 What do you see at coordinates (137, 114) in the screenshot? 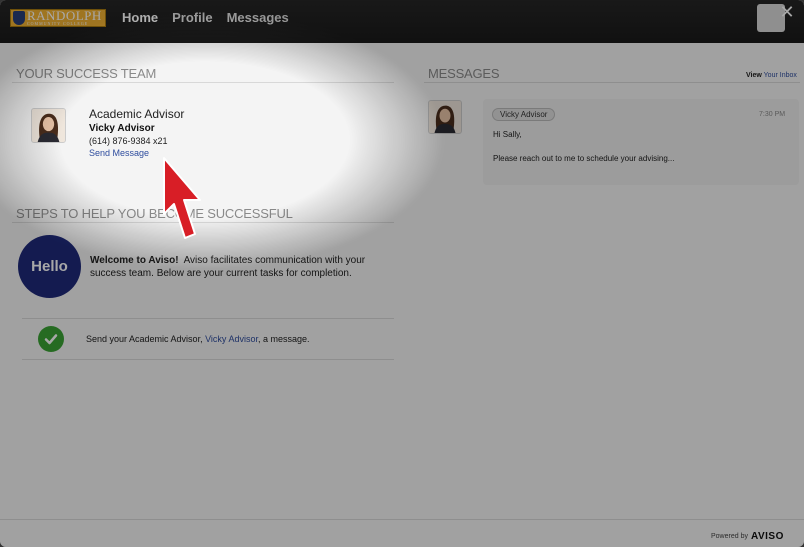
I see `advisor-role: Academic Advisor` at bounding box center [137, 114].